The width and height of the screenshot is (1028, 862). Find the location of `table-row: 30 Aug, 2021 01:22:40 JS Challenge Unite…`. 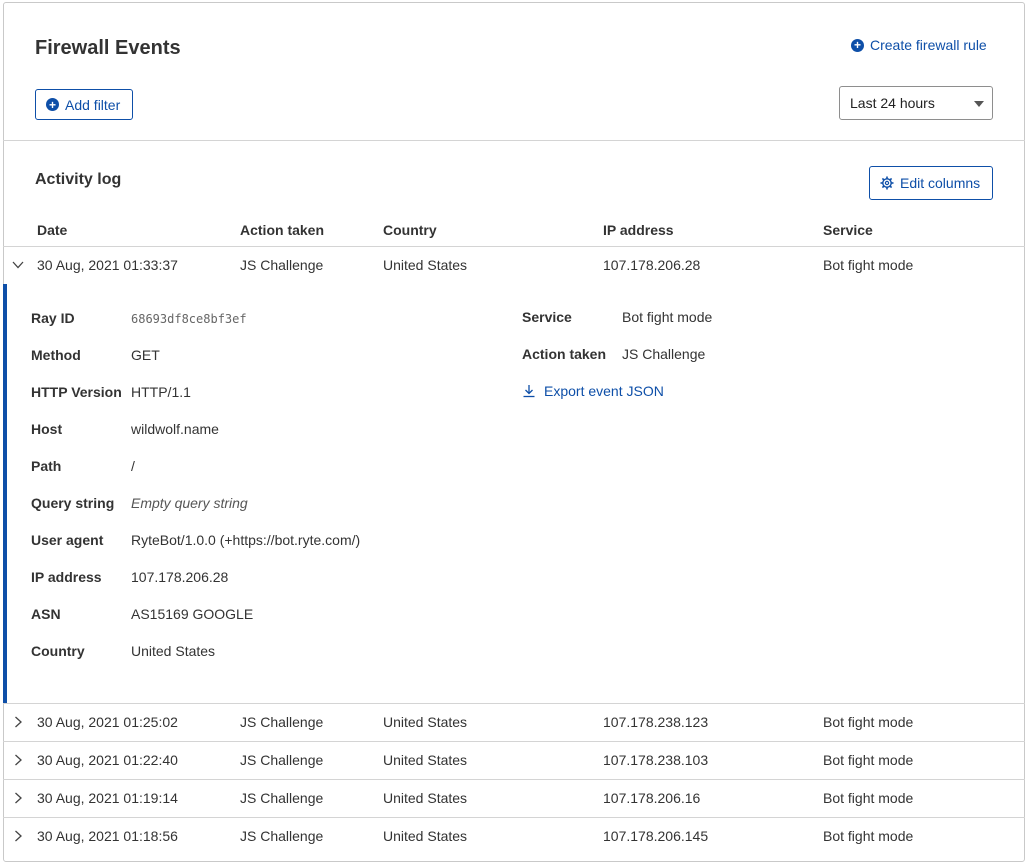

table-row: 30 Aug, 2021 01:22:40 JS Challenge Unite… is located at coordinates (514, 760).